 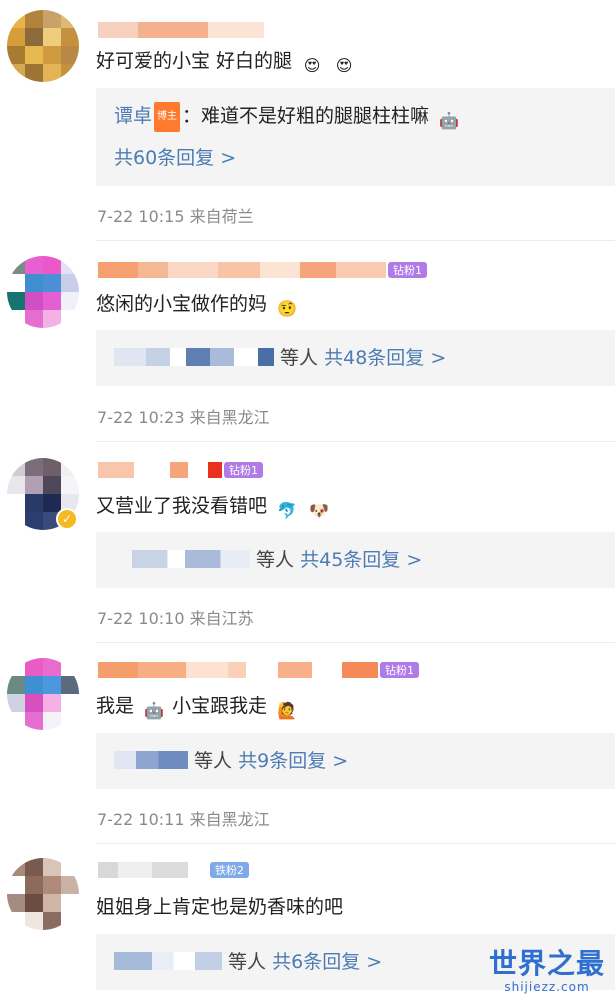 I want to click on reply-summary-box: 等人 共45条回复 >, so click(x=355, y=560).